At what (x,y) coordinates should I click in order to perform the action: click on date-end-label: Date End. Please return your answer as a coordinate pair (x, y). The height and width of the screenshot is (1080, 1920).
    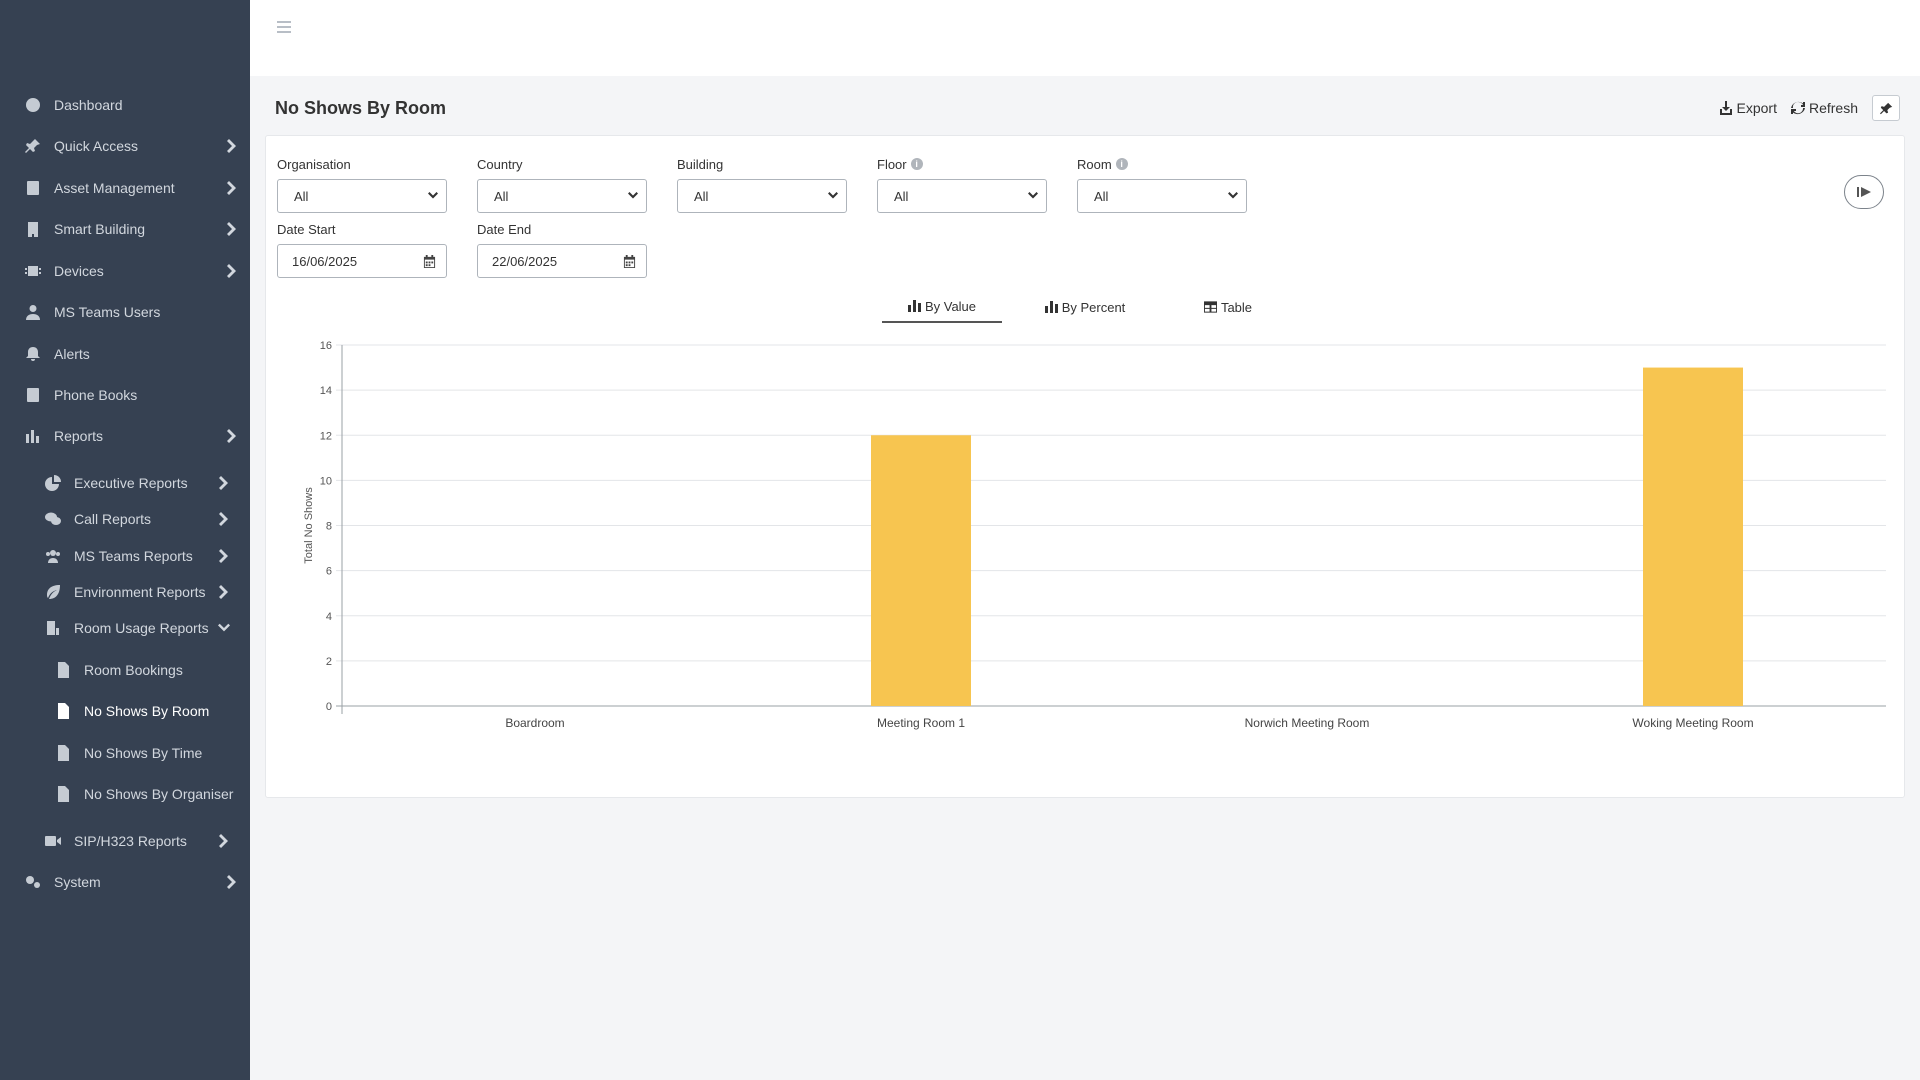
    Looking at the image, I should click on (504, 229).